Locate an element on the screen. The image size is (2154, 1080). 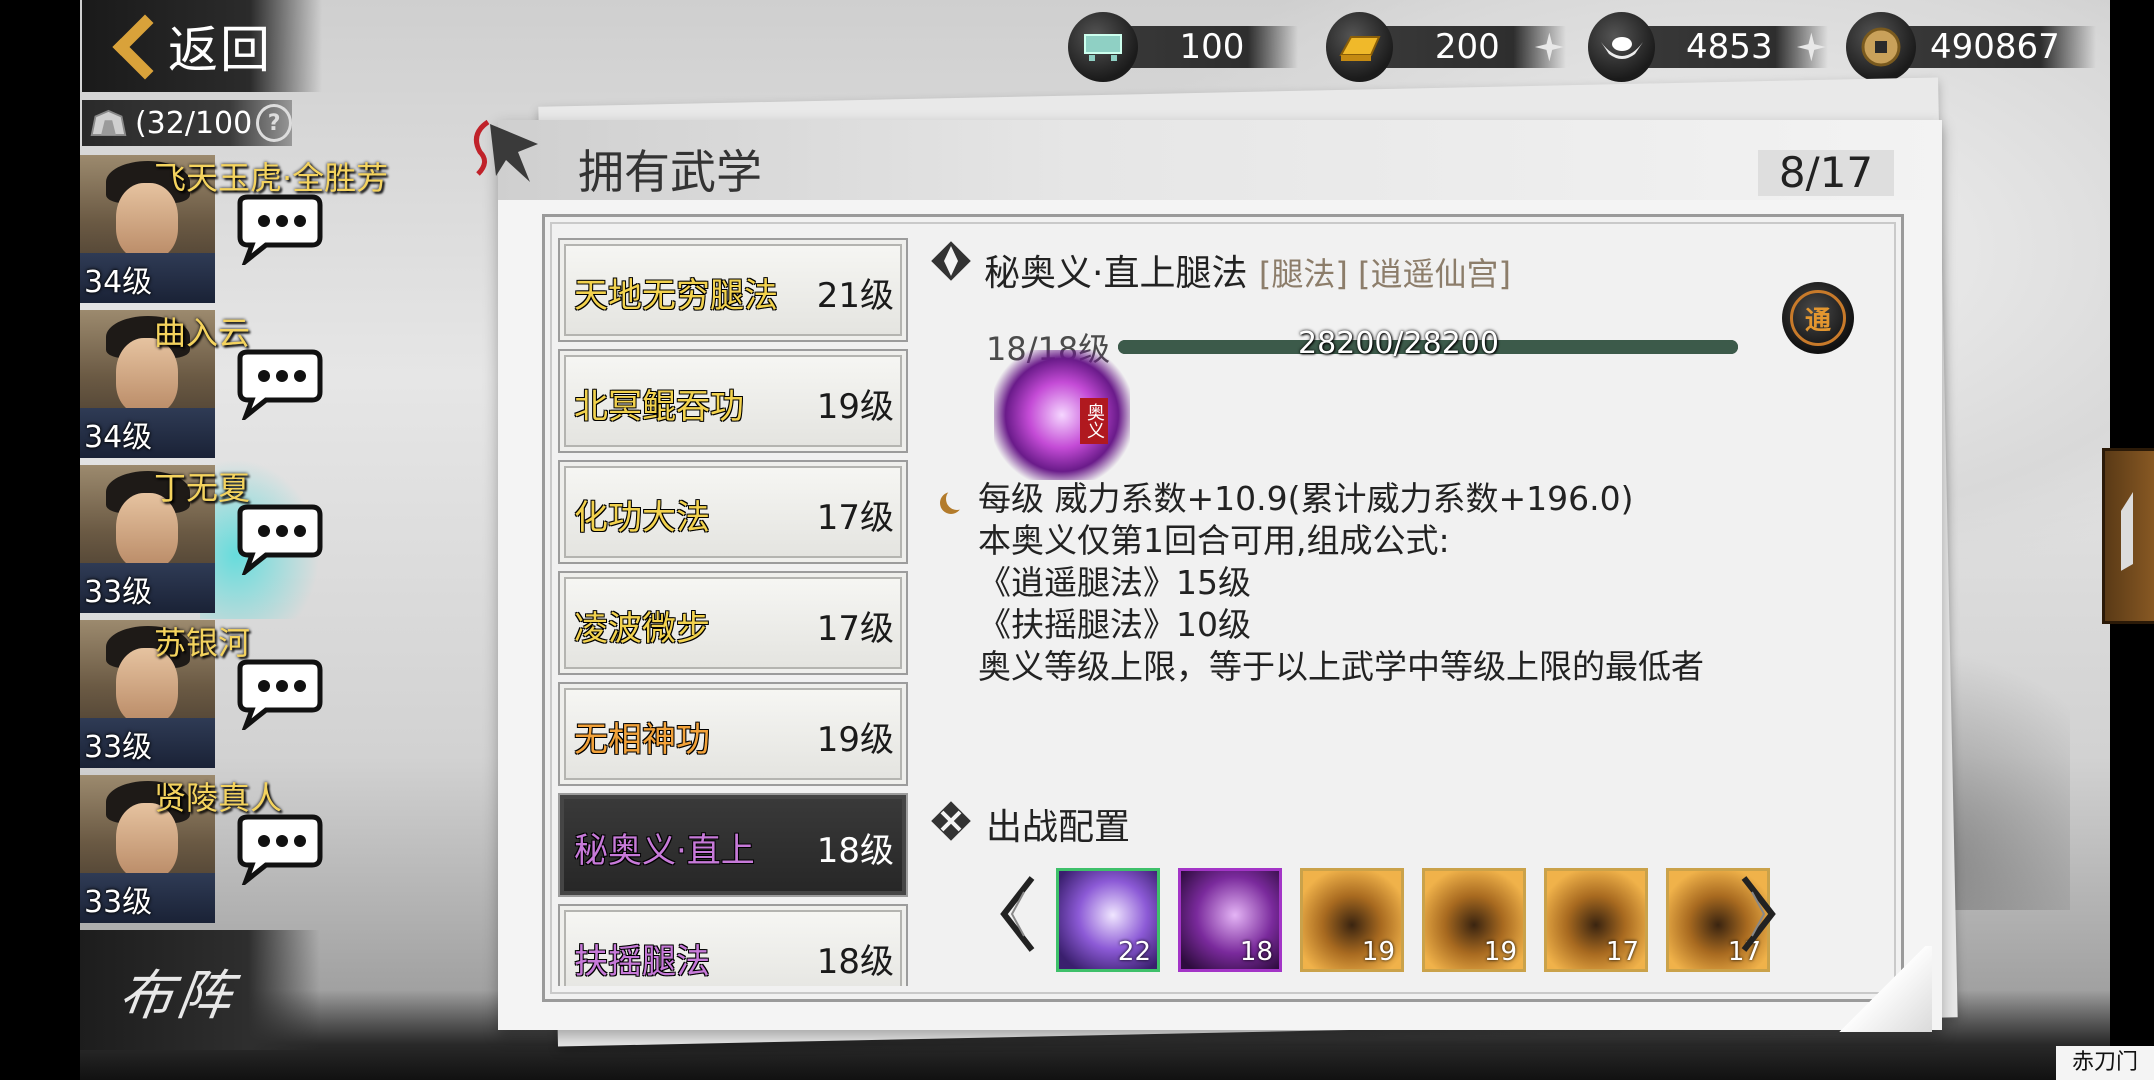
help-icon: ? is located at coordinates (274, 123).